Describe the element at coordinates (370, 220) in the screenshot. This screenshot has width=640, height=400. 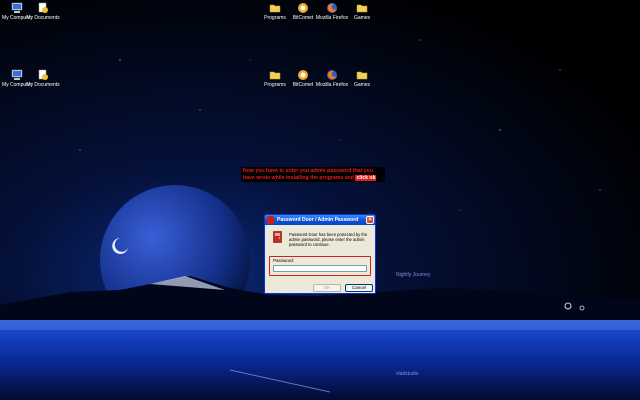
I see `close-button: ×` at that location.